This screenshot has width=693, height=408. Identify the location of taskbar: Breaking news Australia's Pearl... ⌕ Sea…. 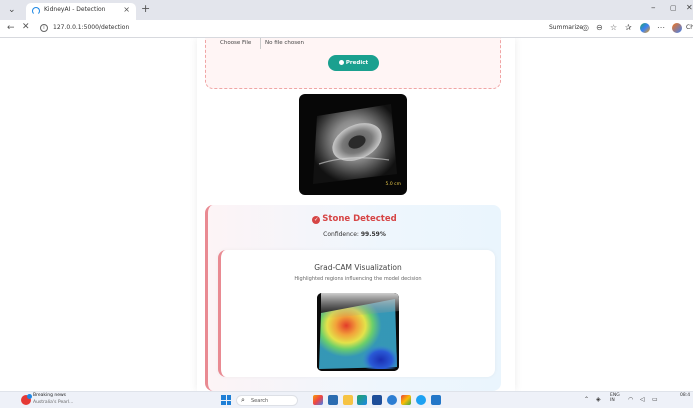
(346, 399).